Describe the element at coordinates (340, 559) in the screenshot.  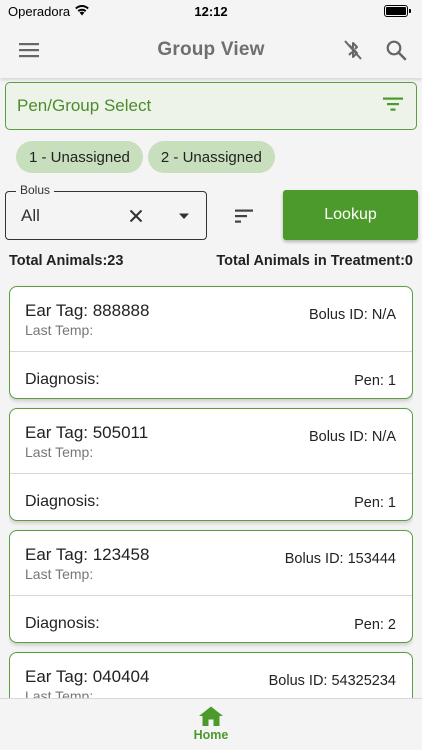
I see `bolus-id: Bolus ID: 153444` at that location.